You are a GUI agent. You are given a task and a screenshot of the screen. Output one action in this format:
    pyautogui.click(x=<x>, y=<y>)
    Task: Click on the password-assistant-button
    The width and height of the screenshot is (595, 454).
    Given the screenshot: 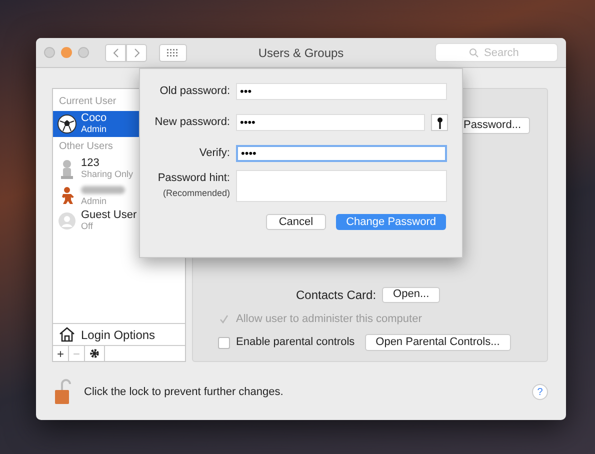 What is the action you would take?
    pyautogui.click(x=439, y=122)
    